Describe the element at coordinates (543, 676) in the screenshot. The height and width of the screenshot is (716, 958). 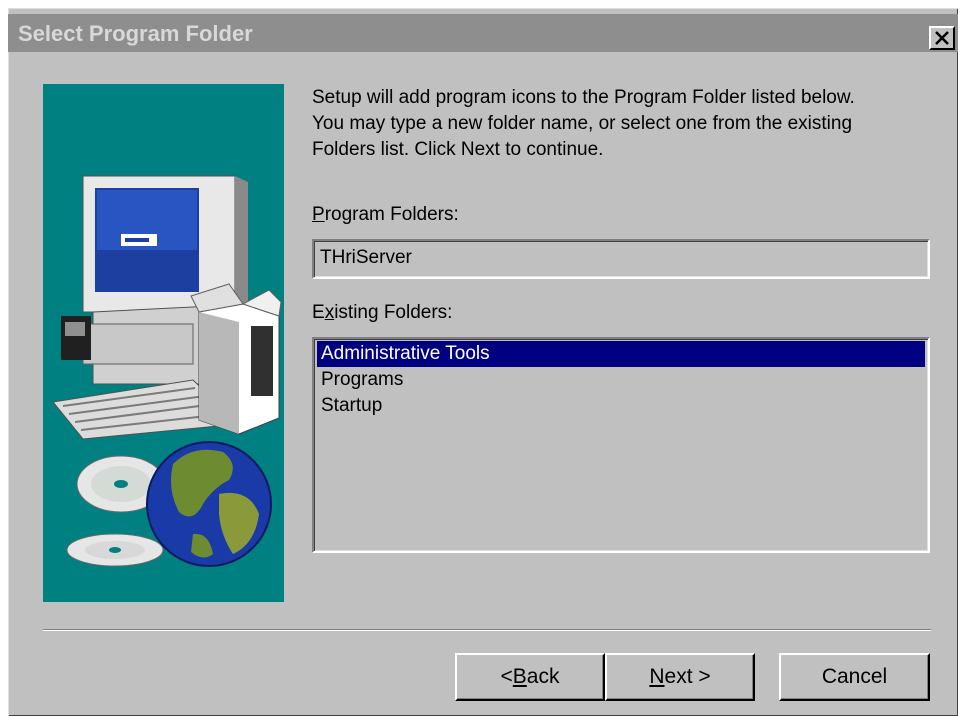
I see `back-button-rest: ack` at that location.